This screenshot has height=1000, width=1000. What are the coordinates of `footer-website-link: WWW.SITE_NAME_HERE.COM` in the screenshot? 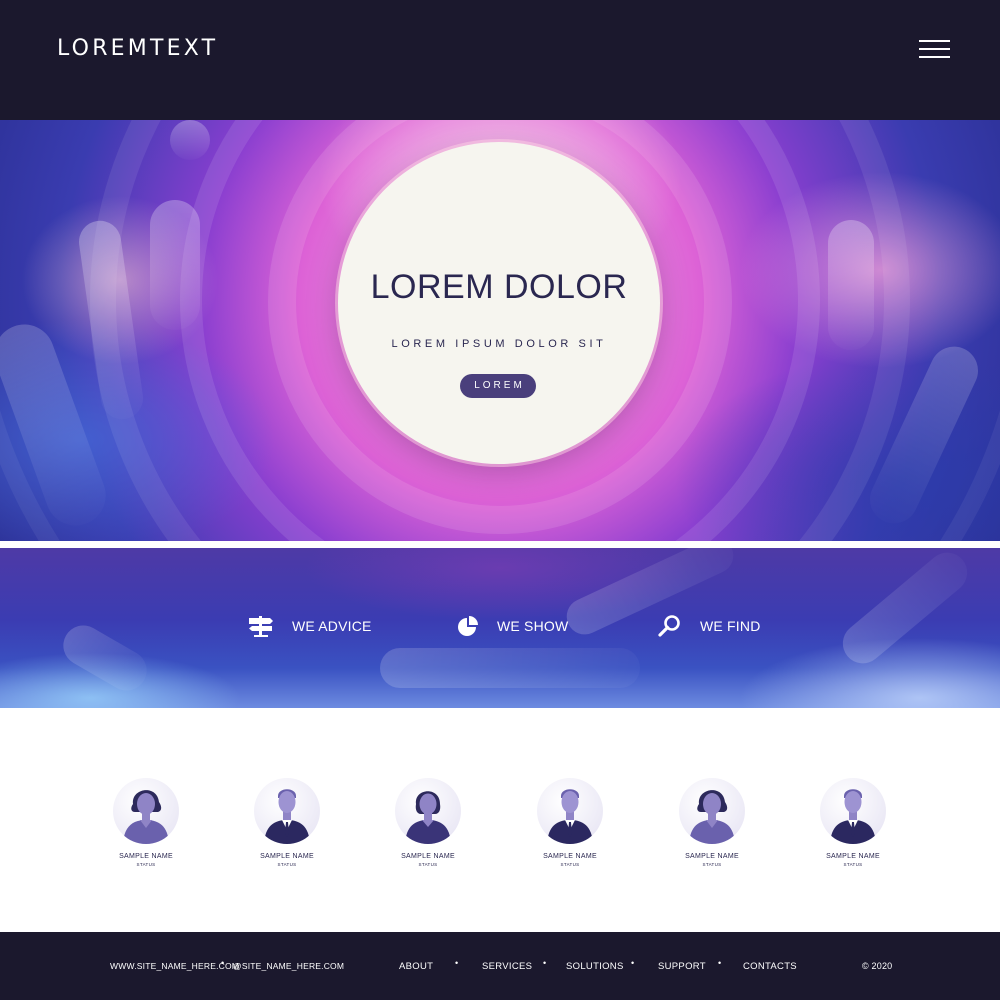 It's located at (174, 966).